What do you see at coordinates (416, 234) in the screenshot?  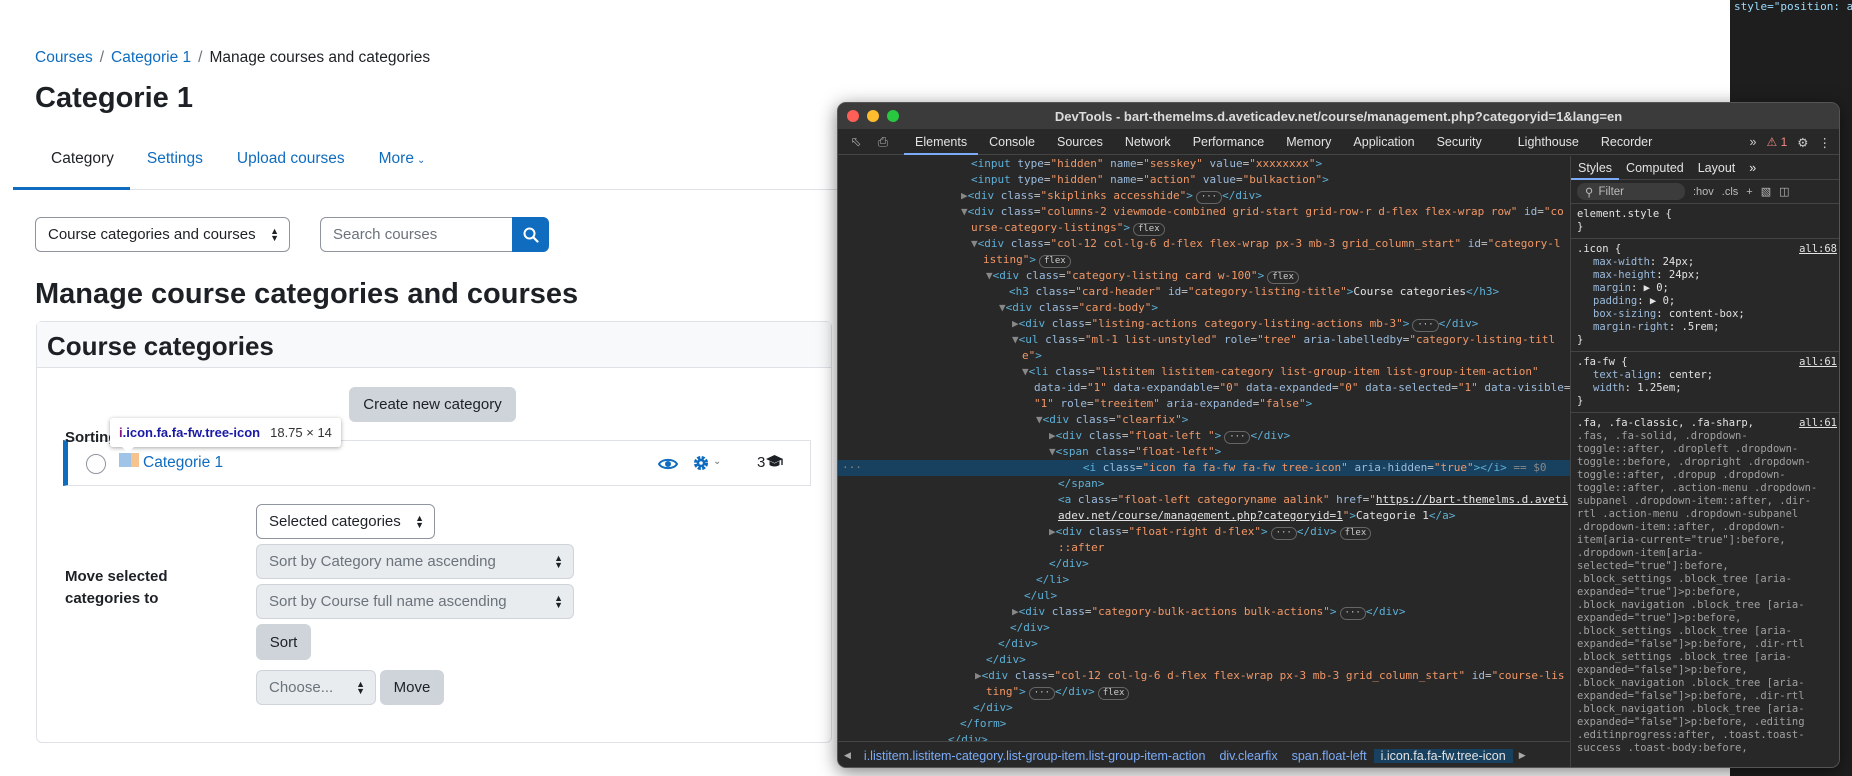 I see `search-input: Search courses` at bounding box center [416, 234].